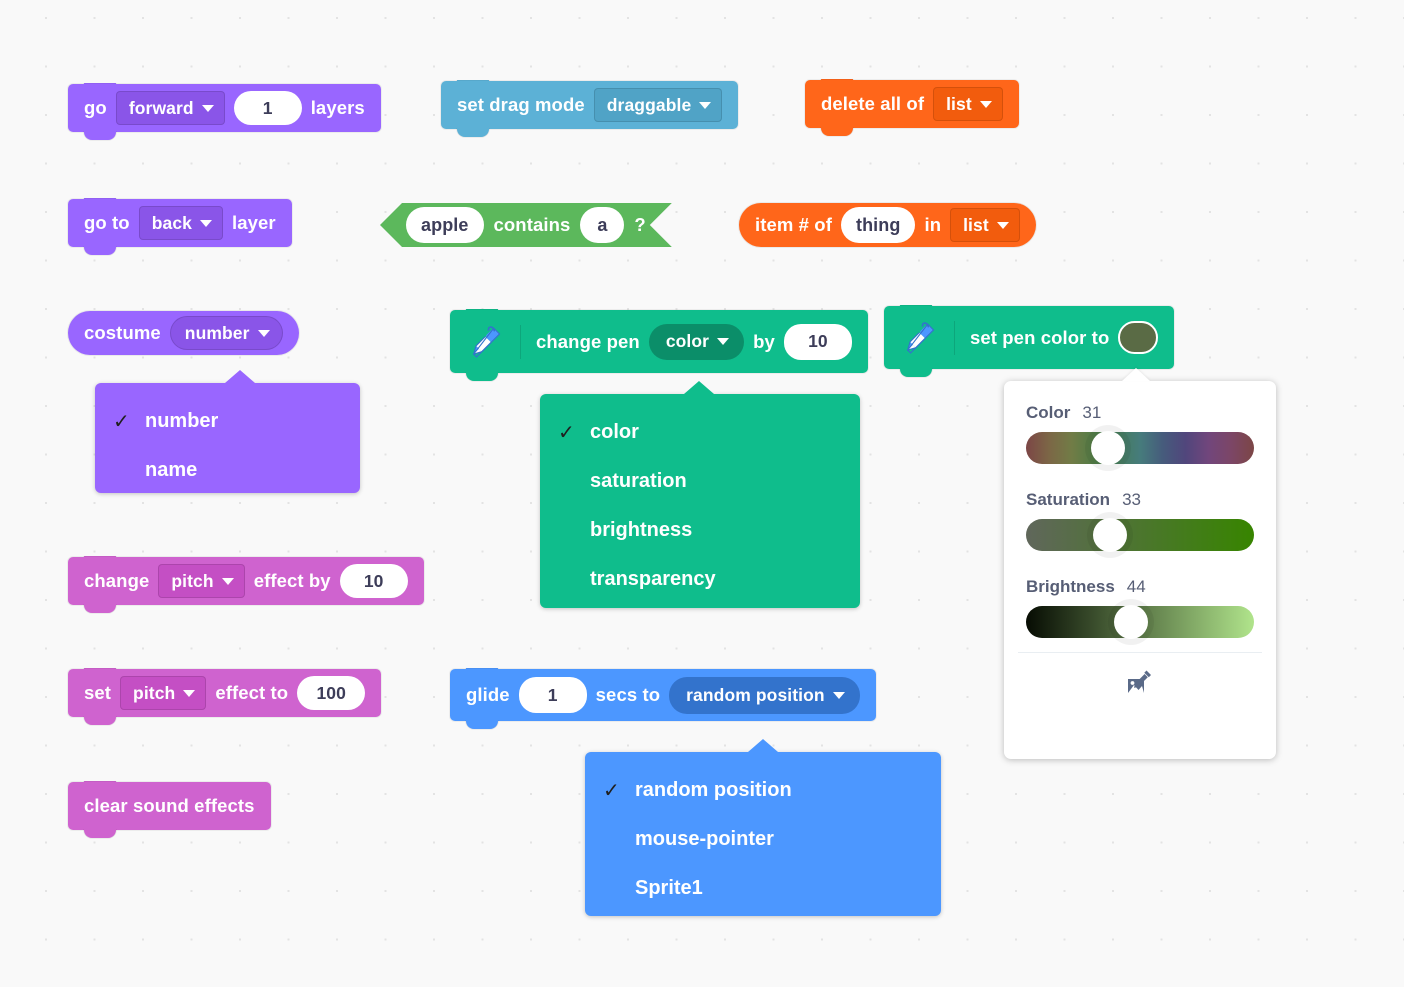 The width and height of the screenshot is (1404, 987). What do you see at coordinates (590, 109) in the screenshot?
I see `block-set-drag-mode: set drag mode draggable` at bounding box center [590, 109].